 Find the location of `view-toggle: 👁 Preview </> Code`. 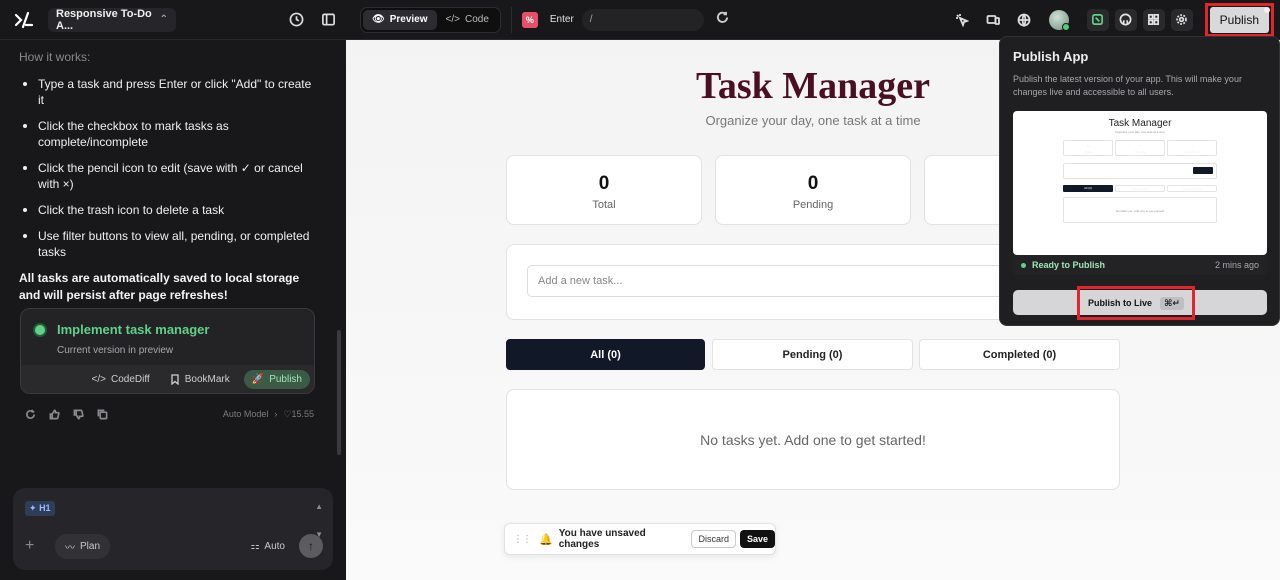

view-toggle: 👁 Preview </> Code is located at coordinates (430, 19).